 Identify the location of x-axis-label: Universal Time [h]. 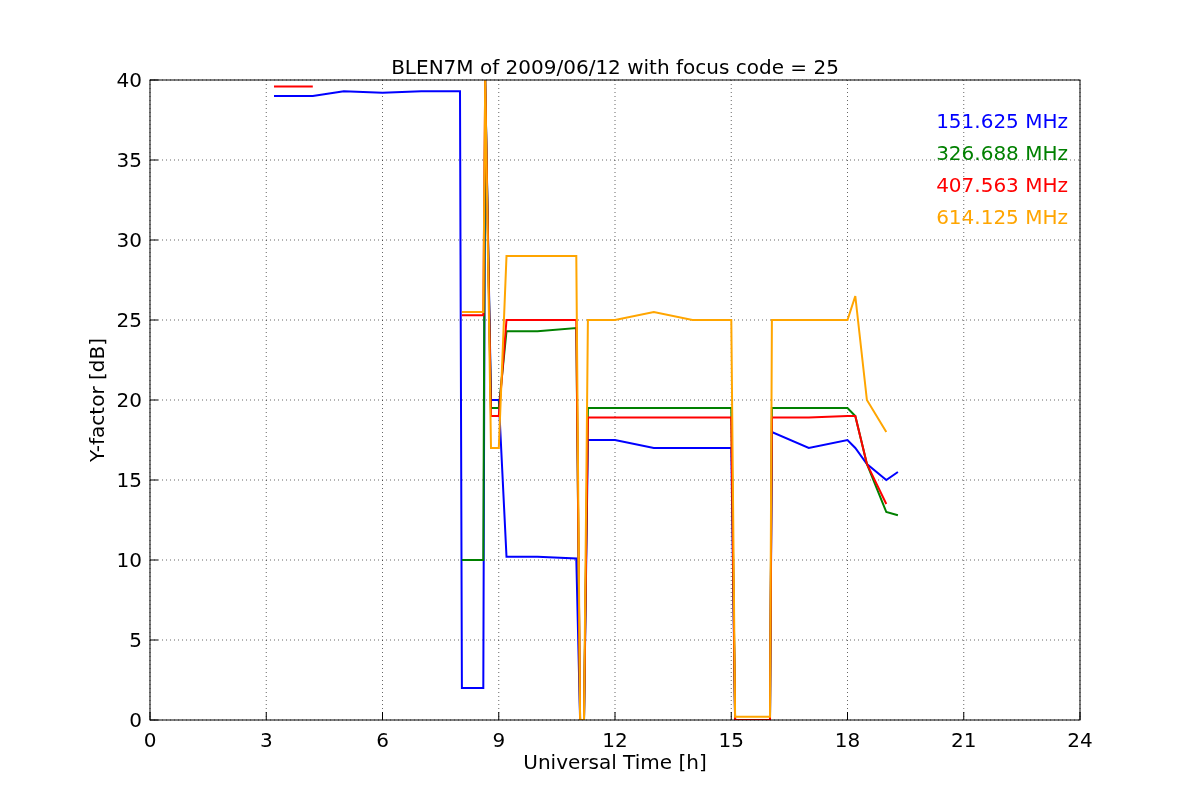
(615, 762).